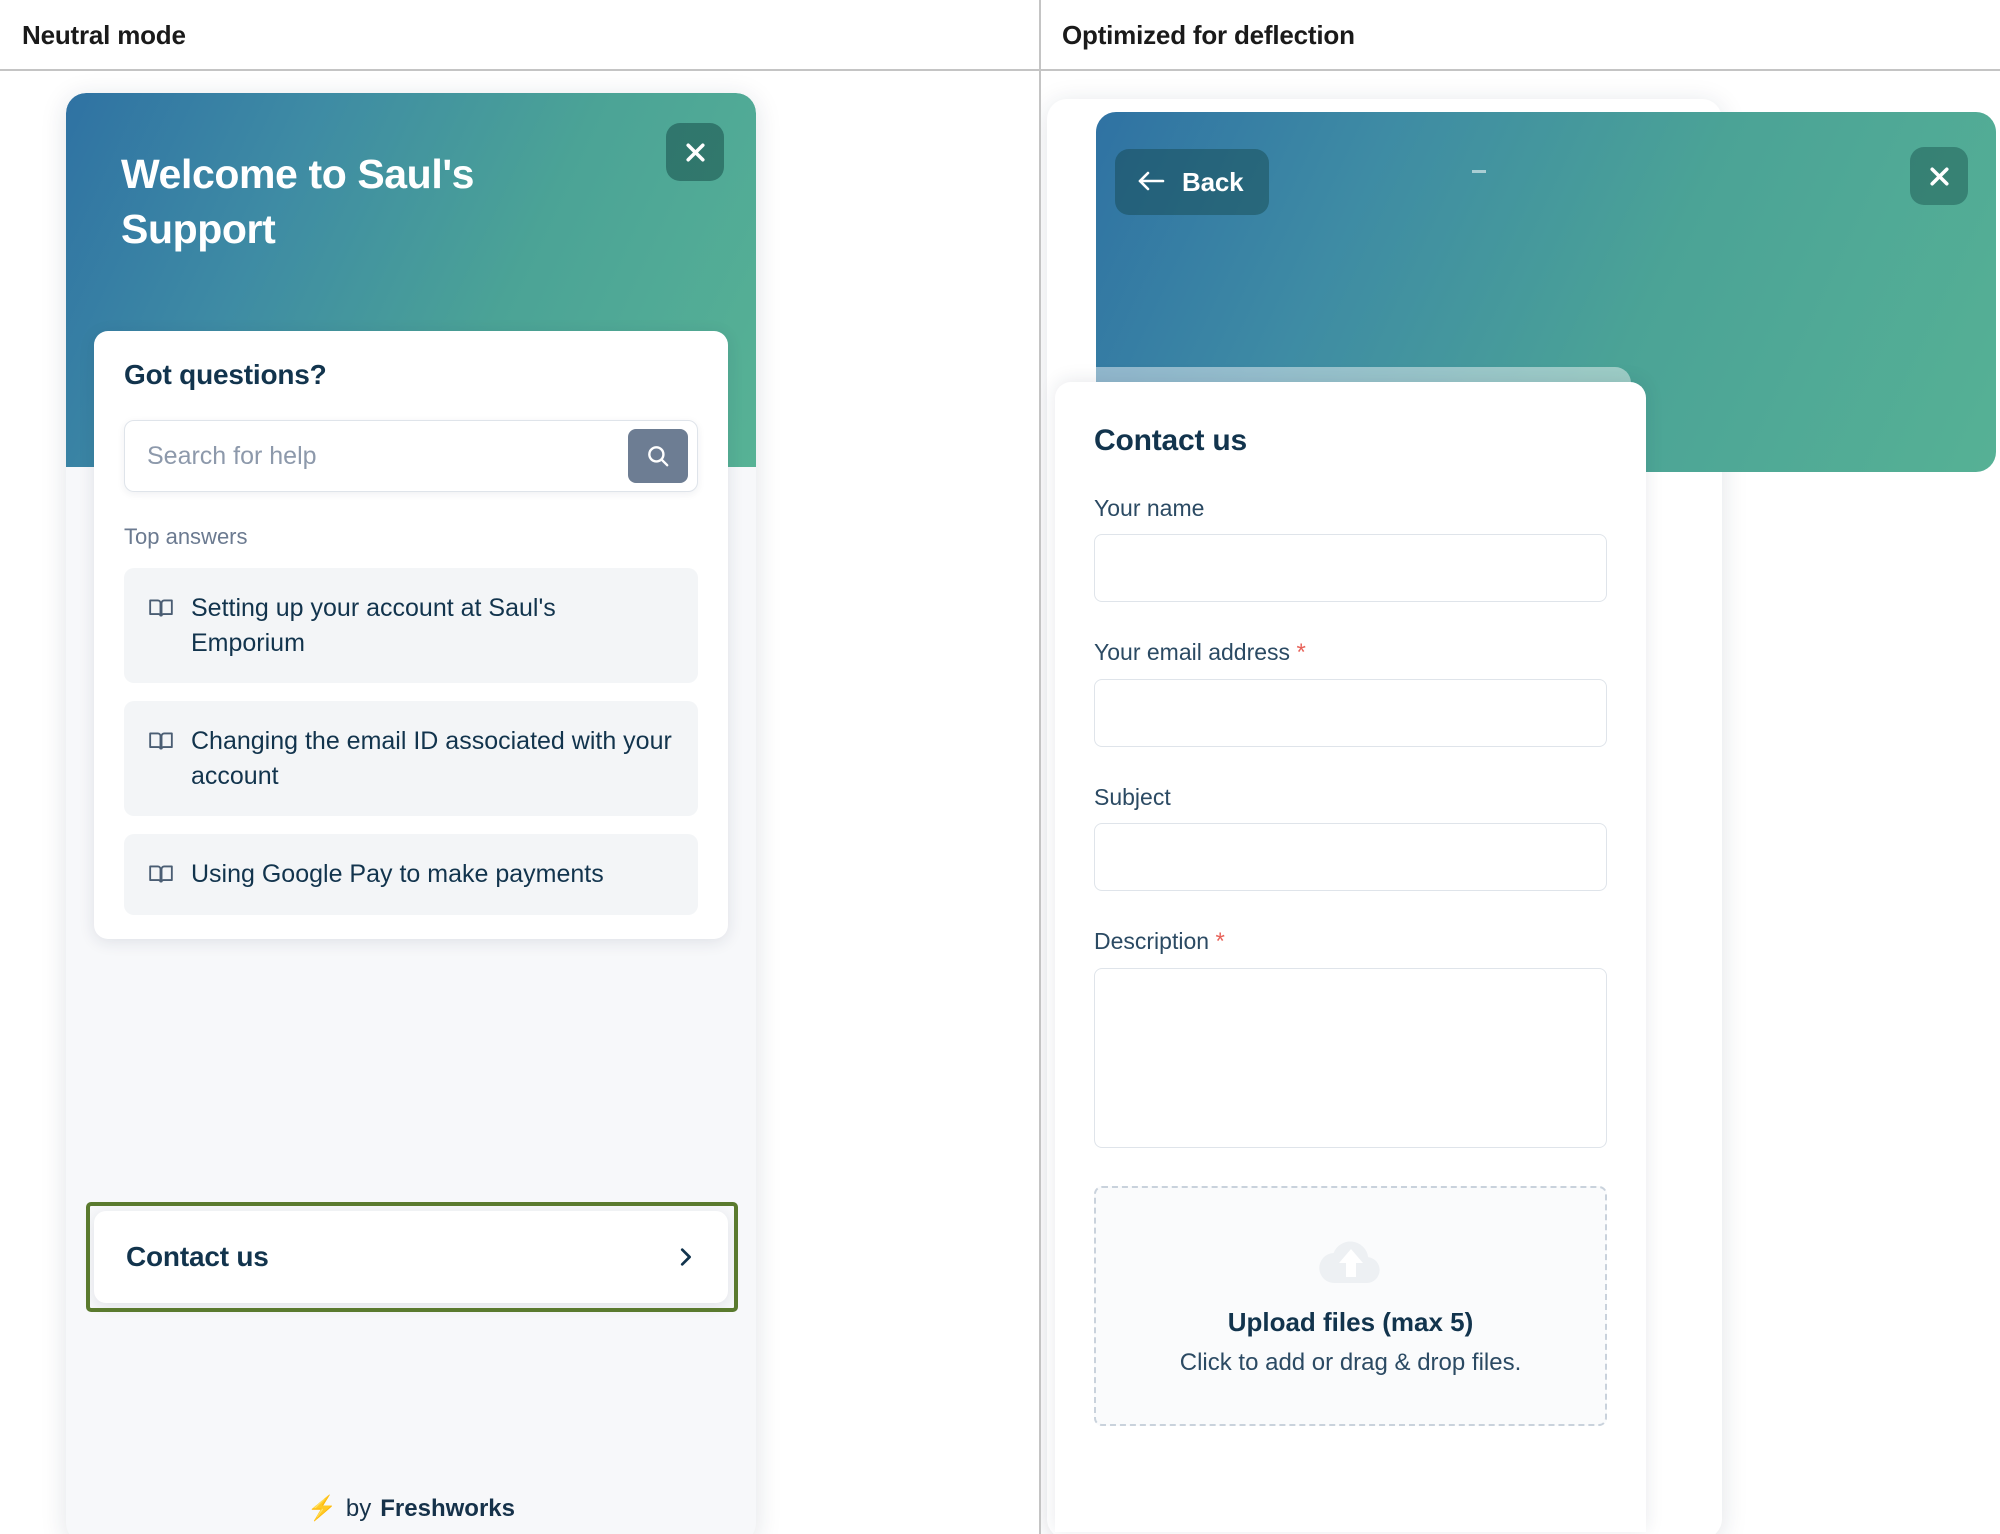 The height and width of the screenshot is (1534, 2000). I want to click on email-field, so click(1350, 713).